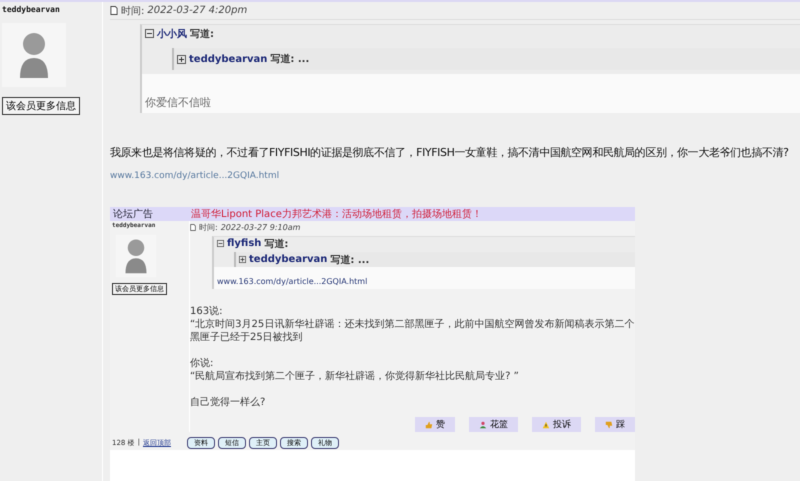 This screenshot has height=481, width=800. What do you see at coordinates (435, 424) in the screenshot?
I see `vote-button: 赞` at bounding box center [435, 424].